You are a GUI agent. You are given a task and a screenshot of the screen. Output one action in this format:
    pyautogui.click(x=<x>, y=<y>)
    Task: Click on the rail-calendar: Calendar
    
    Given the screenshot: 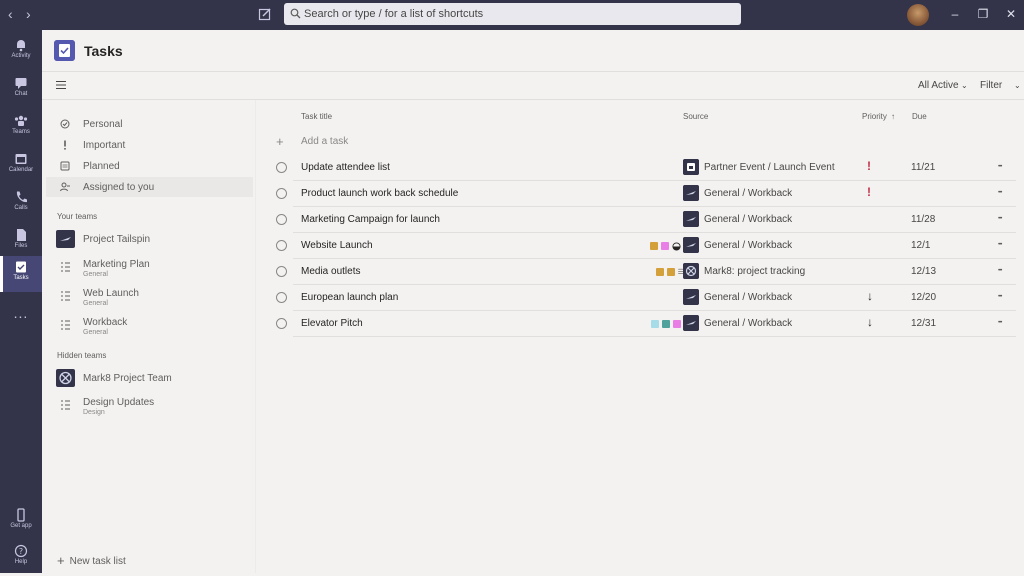 What is the action you would take?
    pyautogui.click(x=21, y=166)
    